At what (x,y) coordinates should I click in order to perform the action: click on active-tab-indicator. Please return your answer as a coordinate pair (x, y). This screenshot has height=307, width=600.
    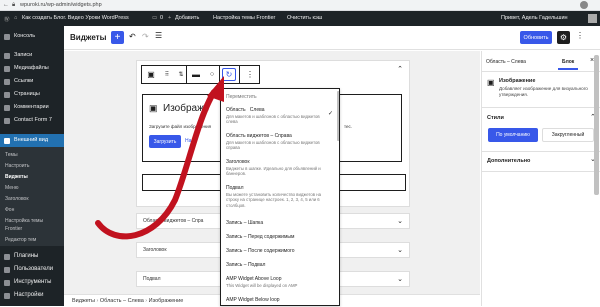
    Looking at the image, I should click on (568, 69).